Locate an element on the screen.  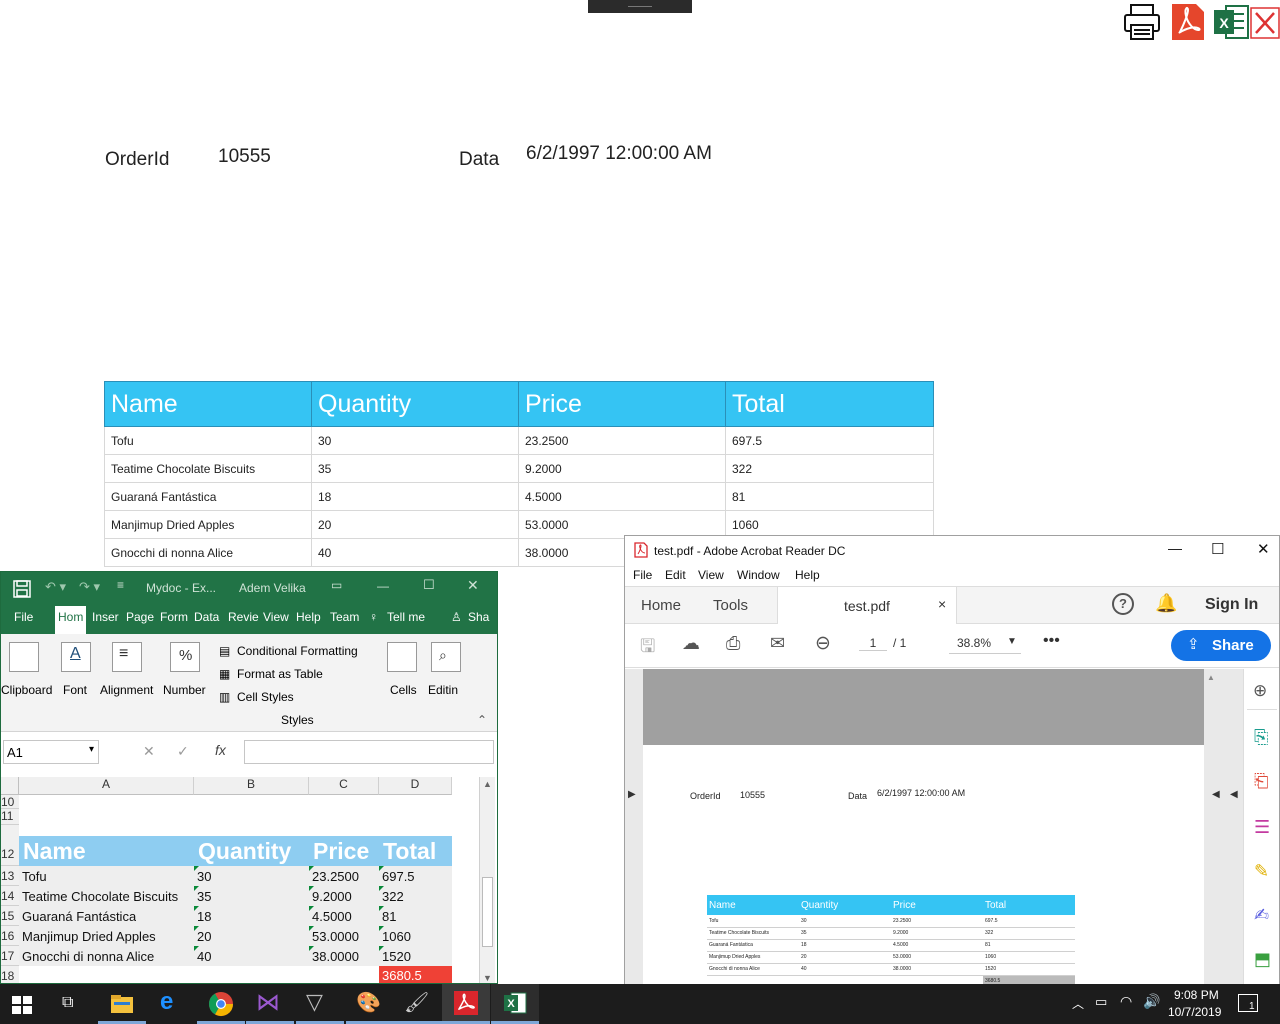
table-row: Teatime Chocolate Biscuits 35 9.2000 322 is located at coordinates (519, 468).